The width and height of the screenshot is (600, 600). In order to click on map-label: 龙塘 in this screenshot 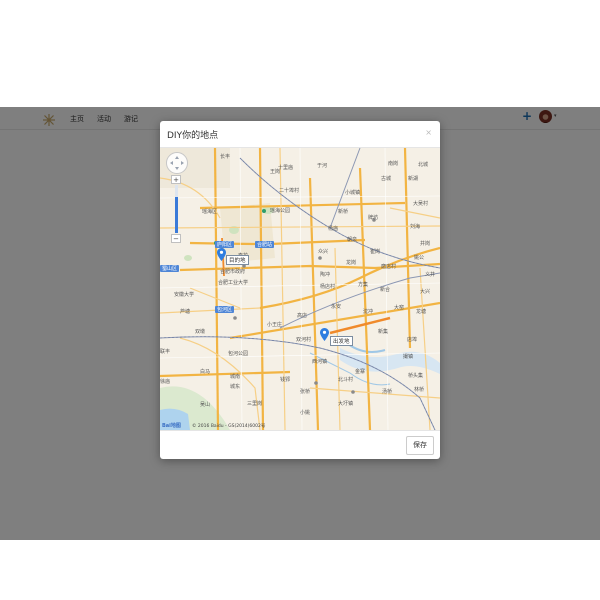, I will do `click(421, 312)`.